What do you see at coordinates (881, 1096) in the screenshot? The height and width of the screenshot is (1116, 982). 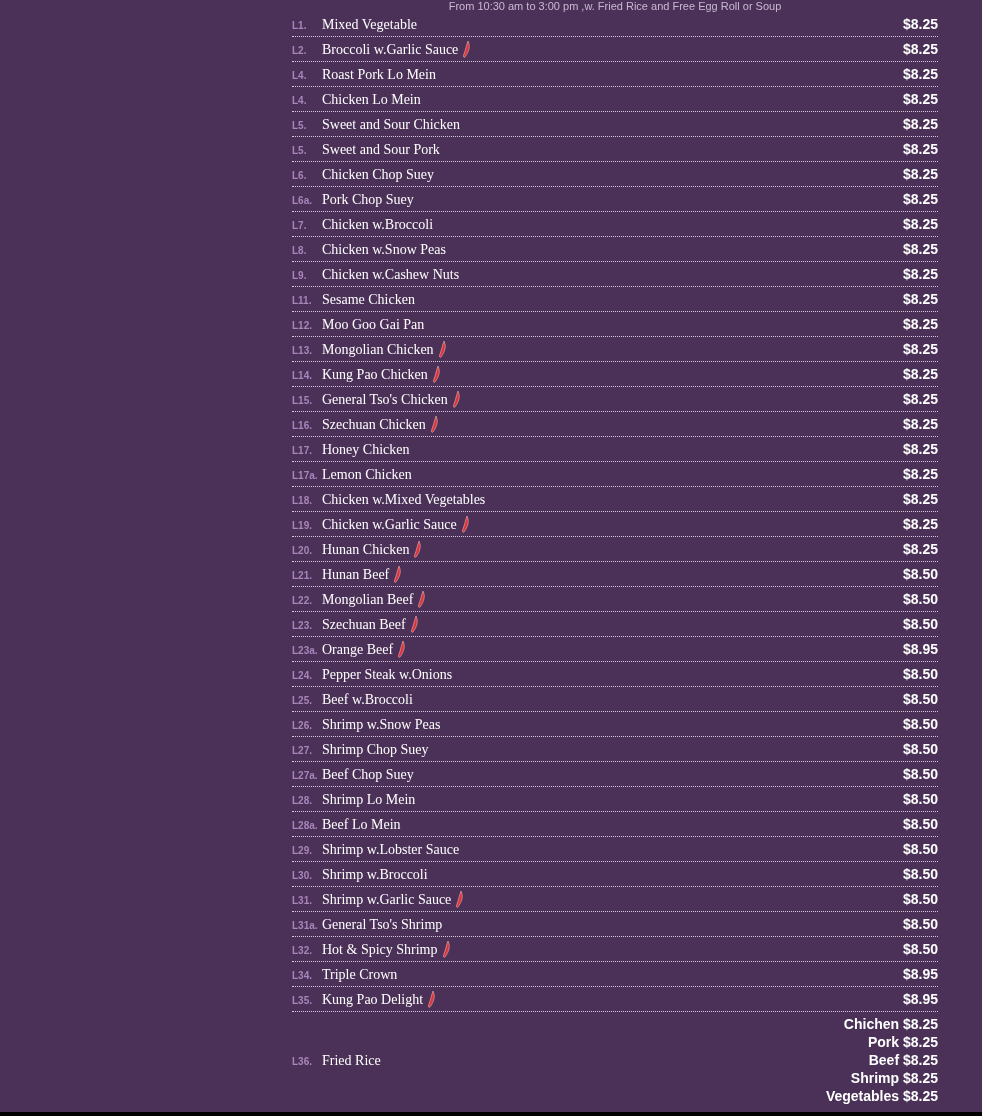 I see `option-price: Vegetables $8.25` at bounding box center [881, 1096].